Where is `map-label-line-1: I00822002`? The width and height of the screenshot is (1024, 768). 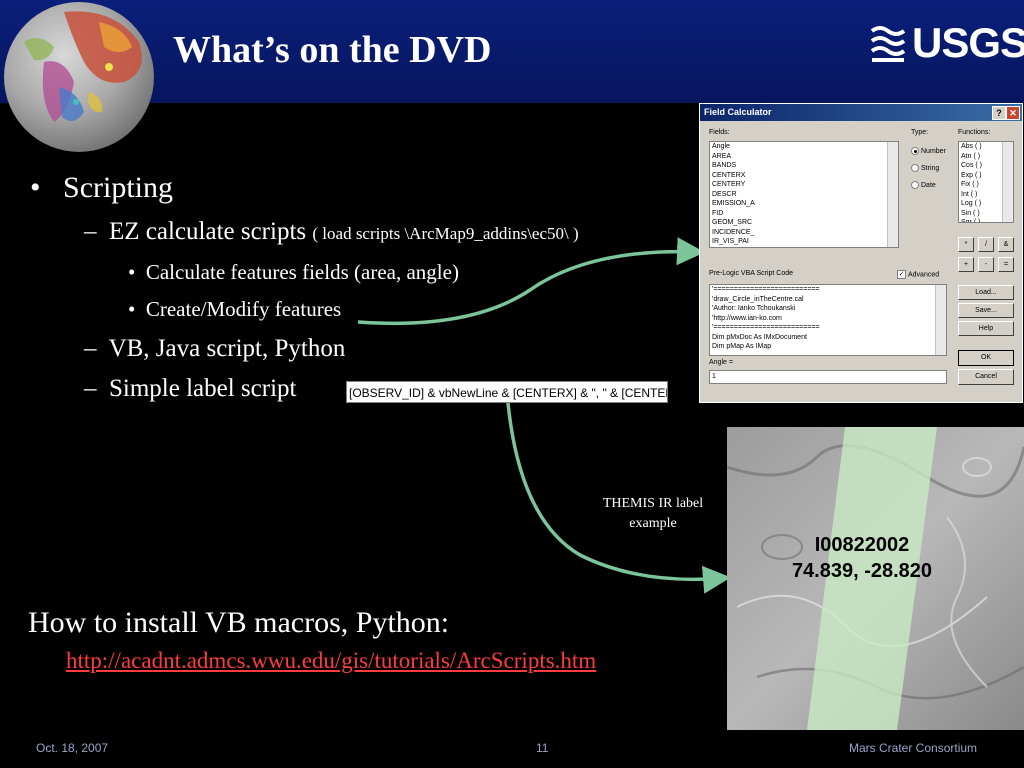
map-label-line-1: I00822002 is located at coordinates (862, 545).